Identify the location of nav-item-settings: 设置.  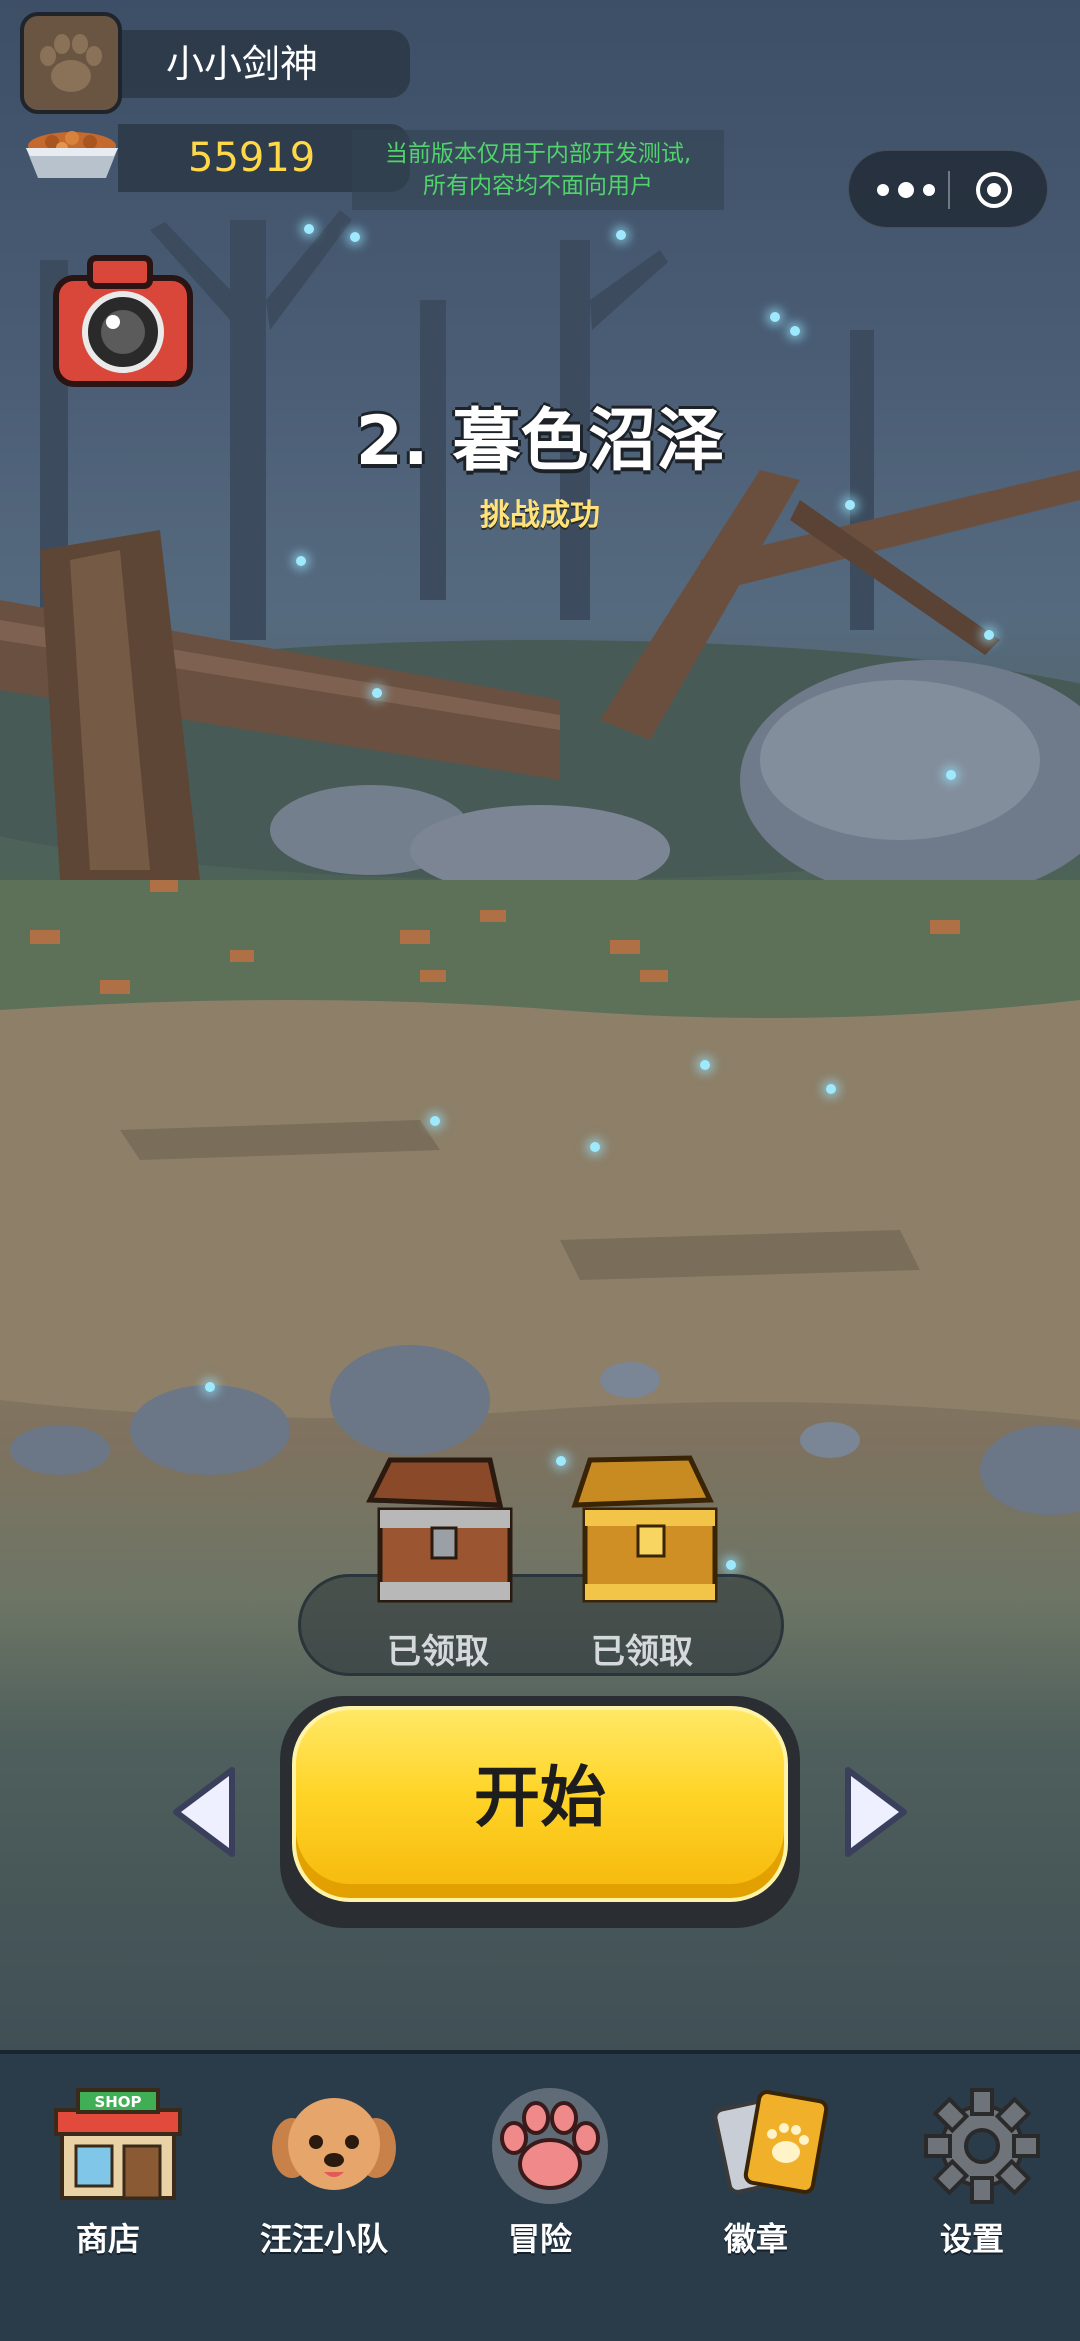
(972, 2186).